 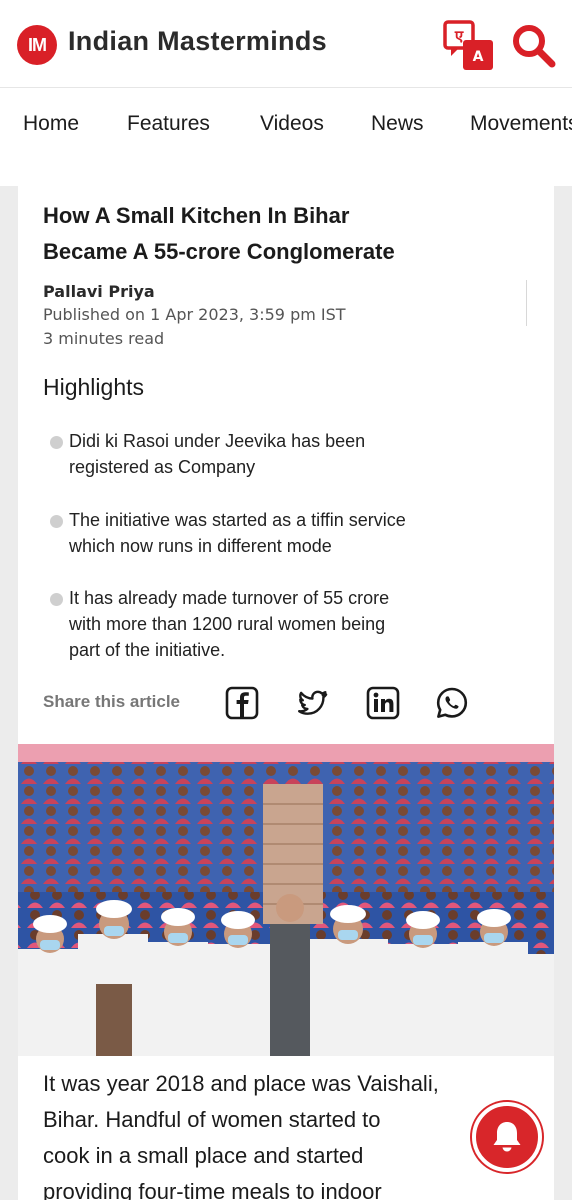 What do you see at coordinates (468, 46) in the screenshot?
I see `translate-icon: ए A` at bounding box center [468, 46].